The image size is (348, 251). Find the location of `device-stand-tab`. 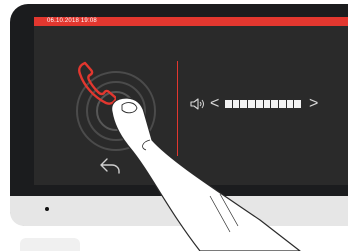

device-stand-tab is located at coordinates (50, 244).